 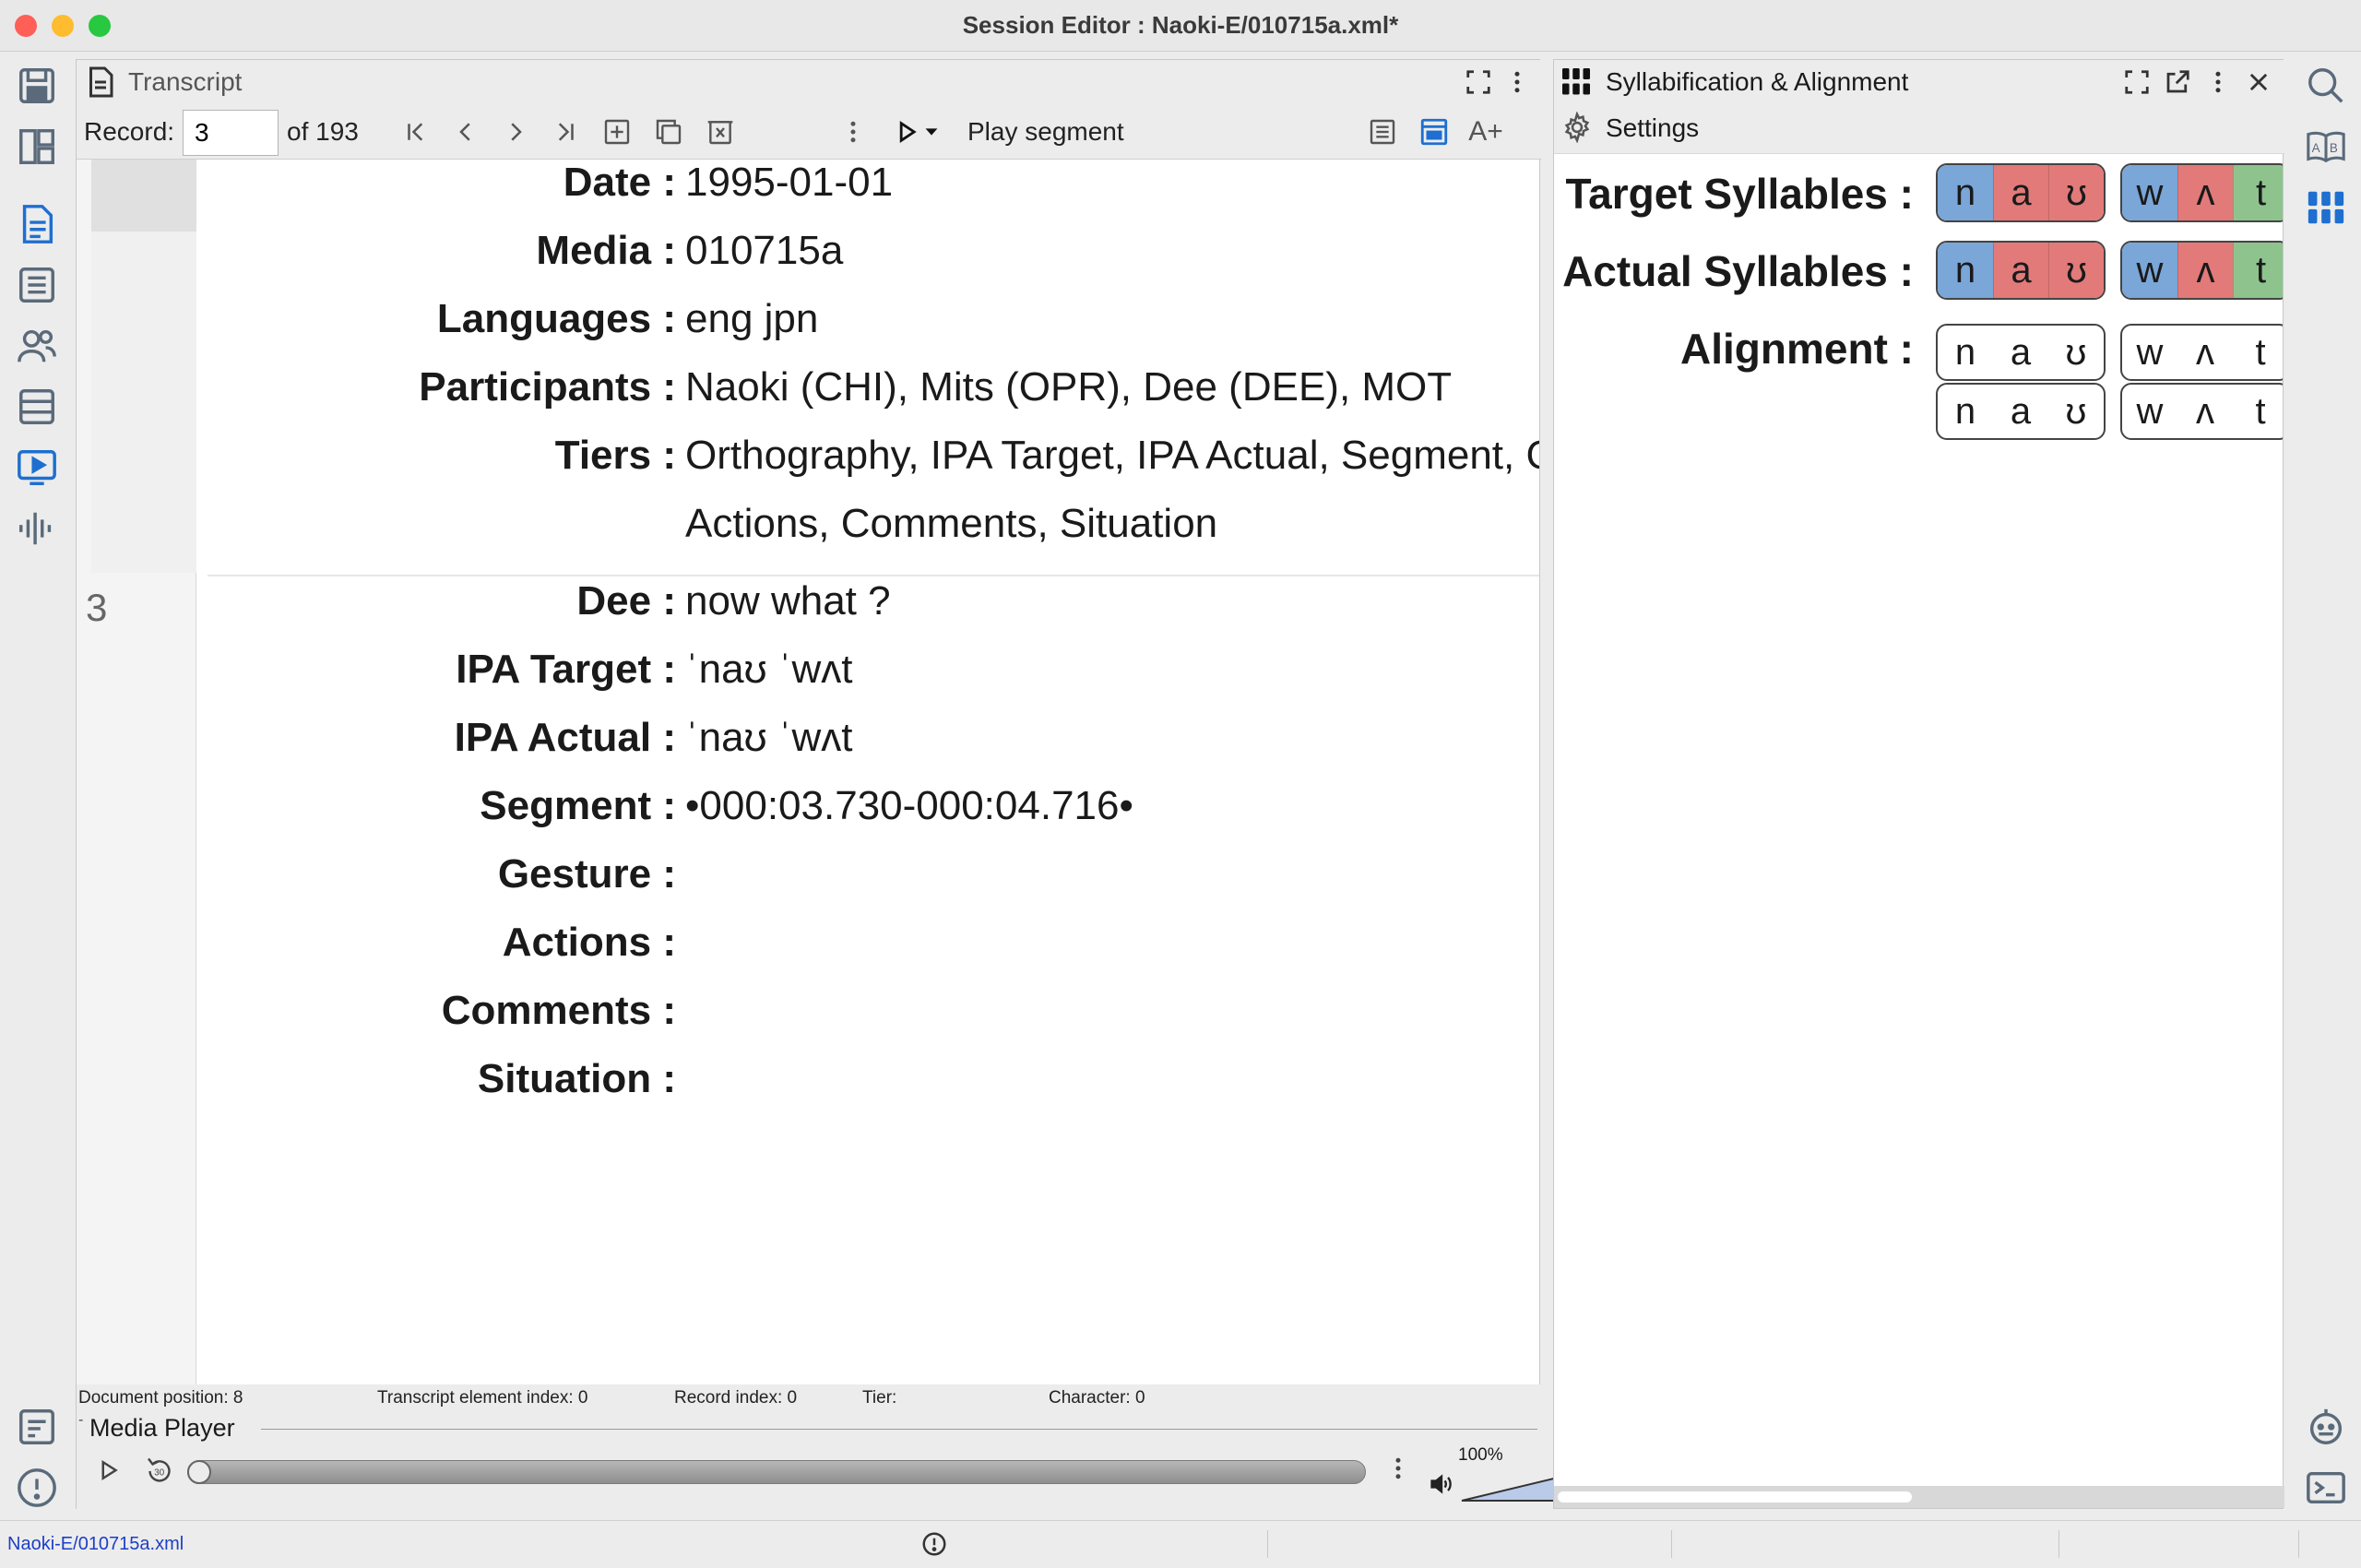 I want to click on actual-phone: w, so click(x=2149, y=270).